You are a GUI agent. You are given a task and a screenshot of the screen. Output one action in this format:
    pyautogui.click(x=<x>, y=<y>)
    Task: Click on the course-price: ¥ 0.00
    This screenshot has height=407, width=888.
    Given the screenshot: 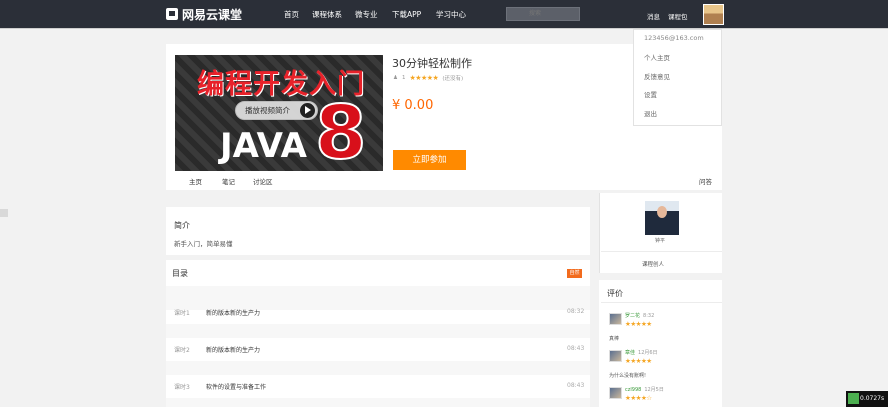 What is the action you would take?
    pyautogui.click(x=413, y=105)
    